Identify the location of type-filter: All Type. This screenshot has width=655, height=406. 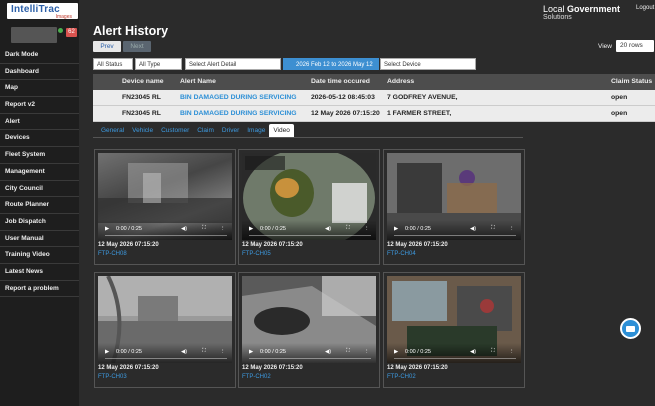
(158, 64).